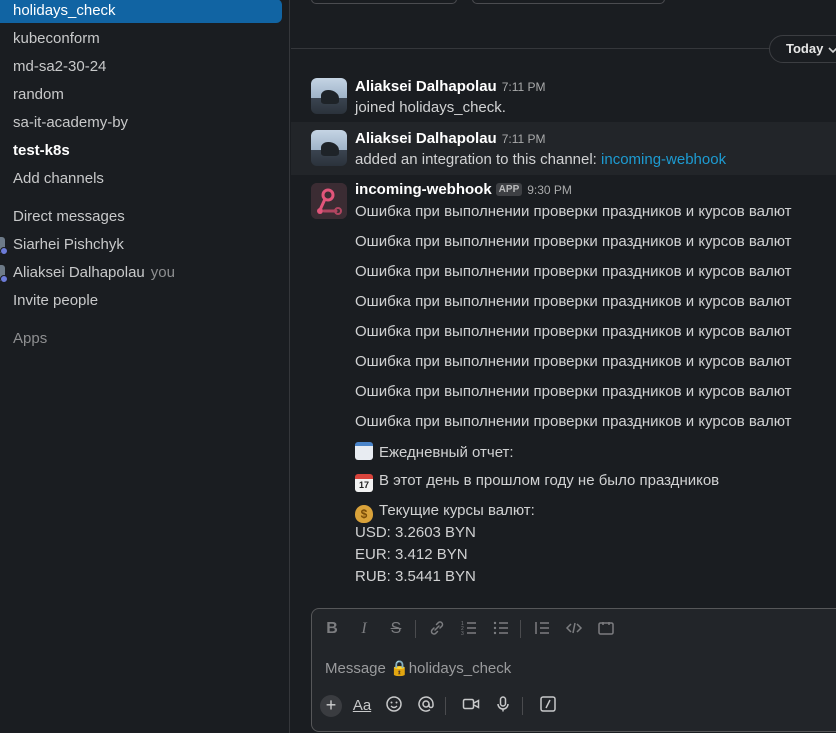 This screenshot has width=836, height=733. I want to click on rate-line: RUB: 3.5441 BYN, so click(415, 576).